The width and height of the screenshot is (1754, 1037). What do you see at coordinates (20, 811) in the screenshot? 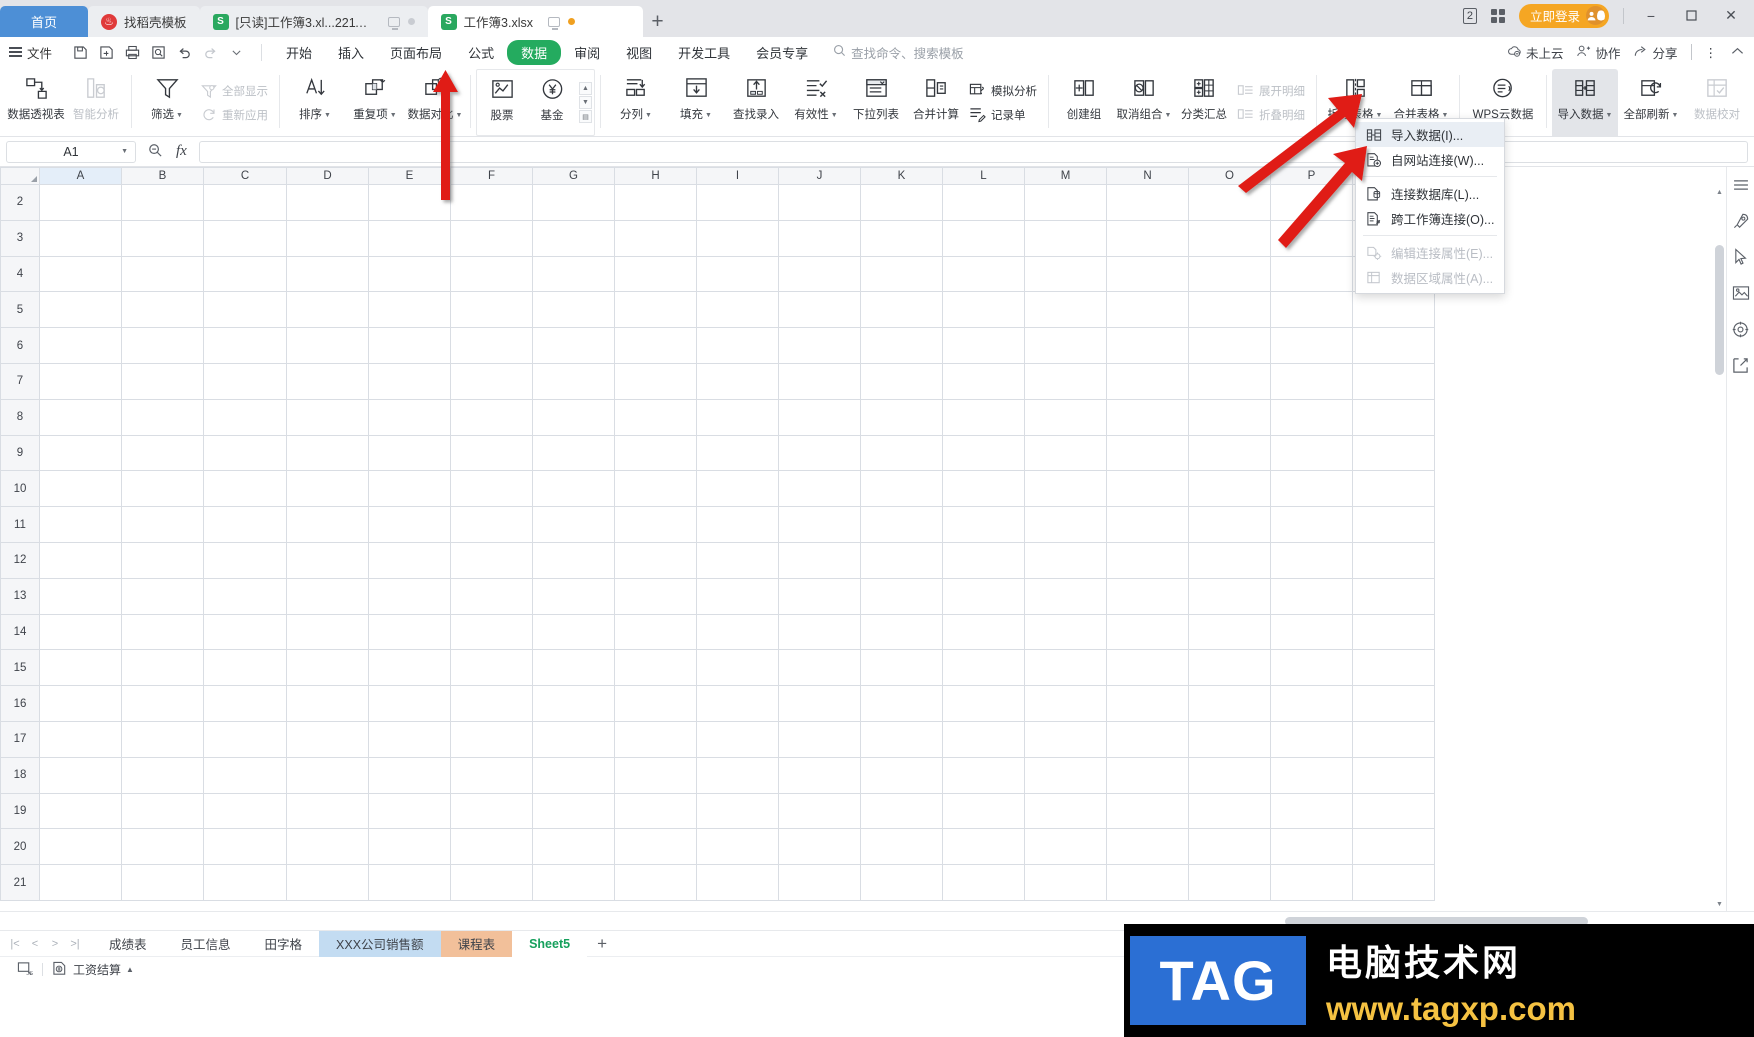
I see `row-header-19: 19` at bounding box center [20, 811].